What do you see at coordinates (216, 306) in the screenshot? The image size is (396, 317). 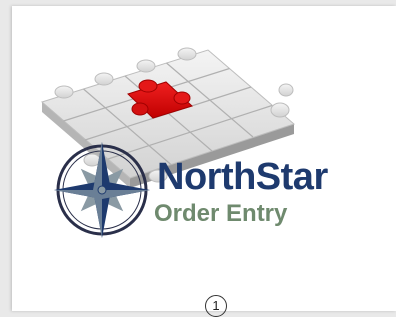 I see `page-number: 1` at bounding box center [216, 306].